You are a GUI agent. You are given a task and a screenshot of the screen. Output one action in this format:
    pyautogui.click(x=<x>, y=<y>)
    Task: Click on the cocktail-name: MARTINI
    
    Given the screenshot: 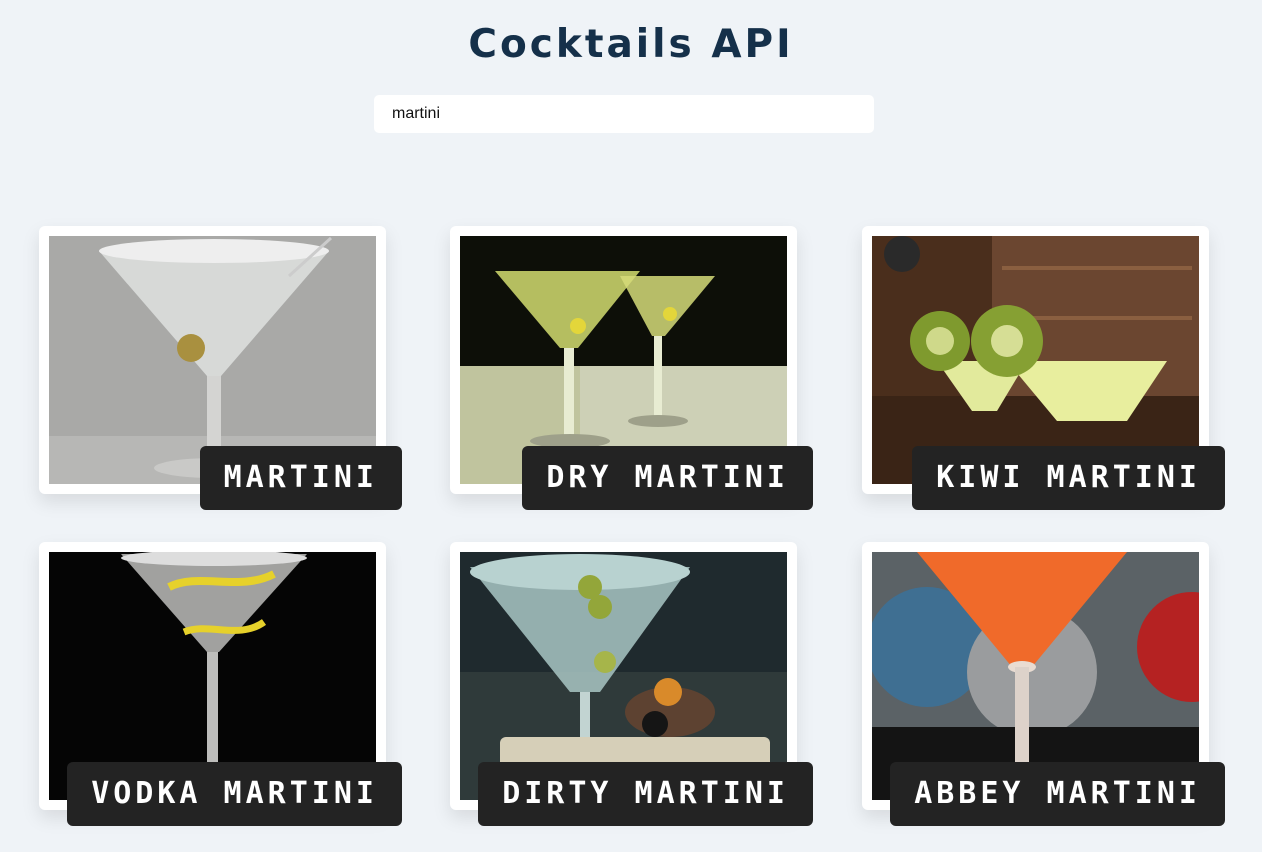 What is the action you would take?
    pyautogui.click(x=300, y=478)
    